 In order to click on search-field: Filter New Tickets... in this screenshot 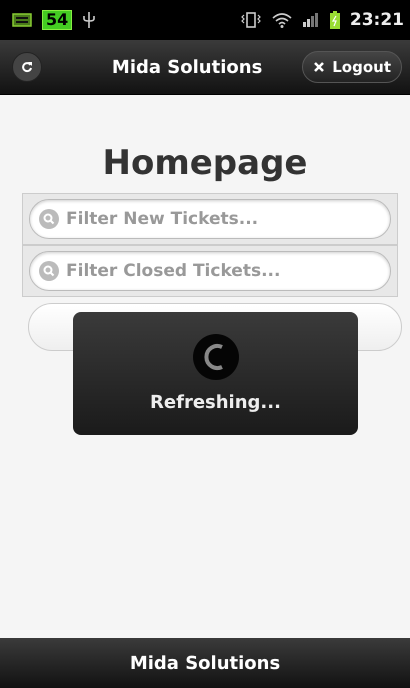, I will do `click(210, 219)`.